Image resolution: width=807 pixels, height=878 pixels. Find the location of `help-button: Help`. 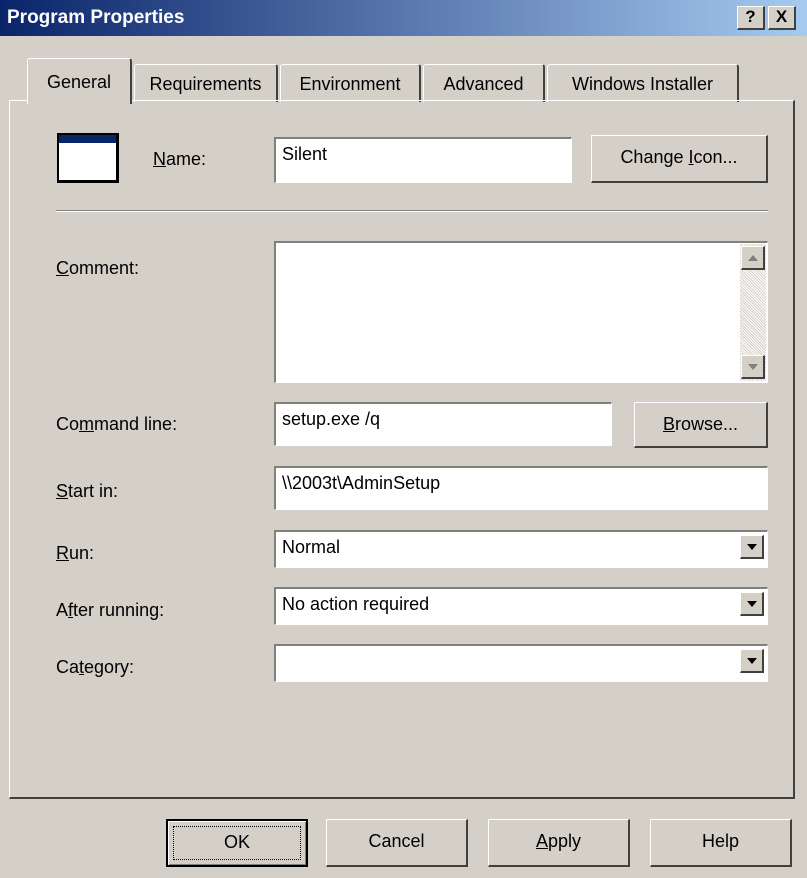

help-button: Help is located at coordinates (721, 843).